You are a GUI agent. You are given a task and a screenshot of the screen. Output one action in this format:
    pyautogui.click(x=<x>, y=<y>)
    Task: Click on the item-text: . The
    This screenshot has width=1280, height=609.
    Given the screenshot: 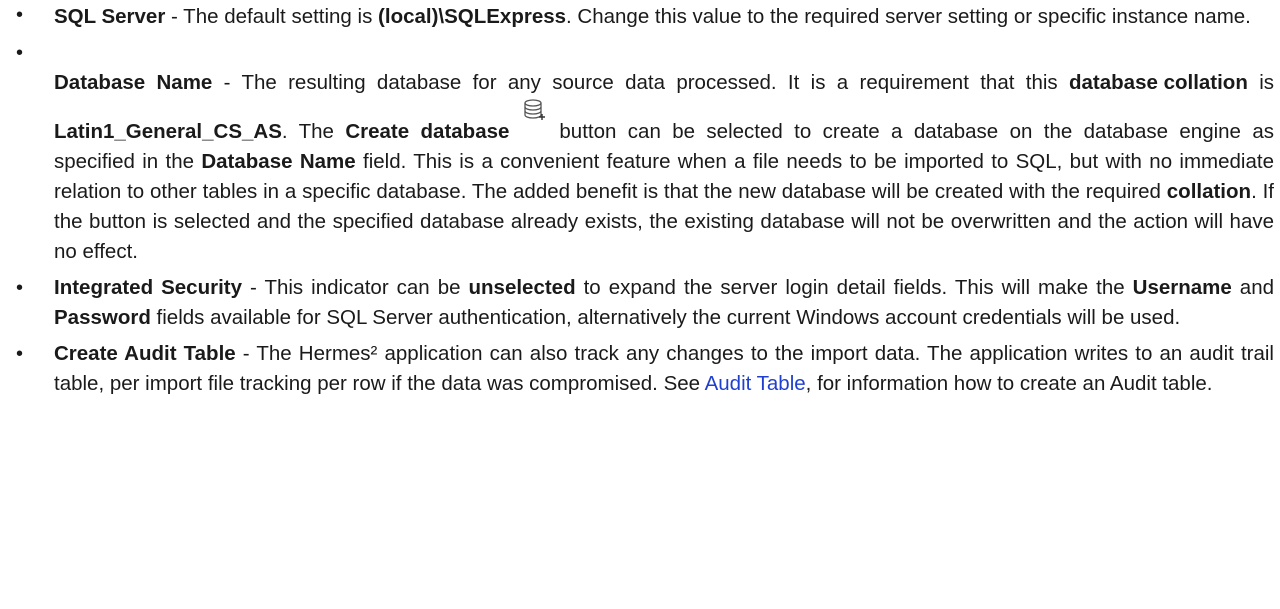 What is the action you would take?
    pyautogui.click(x=313, y=131)
    